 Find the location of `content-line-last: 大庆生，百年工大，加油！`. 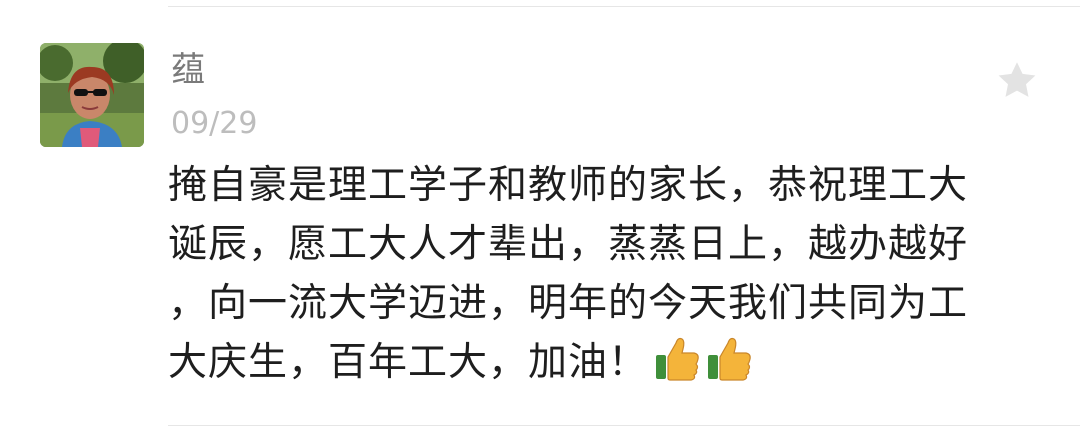

content-line-last: 大庆生，百年工大，加油！ is located at coordinates (593, 362).